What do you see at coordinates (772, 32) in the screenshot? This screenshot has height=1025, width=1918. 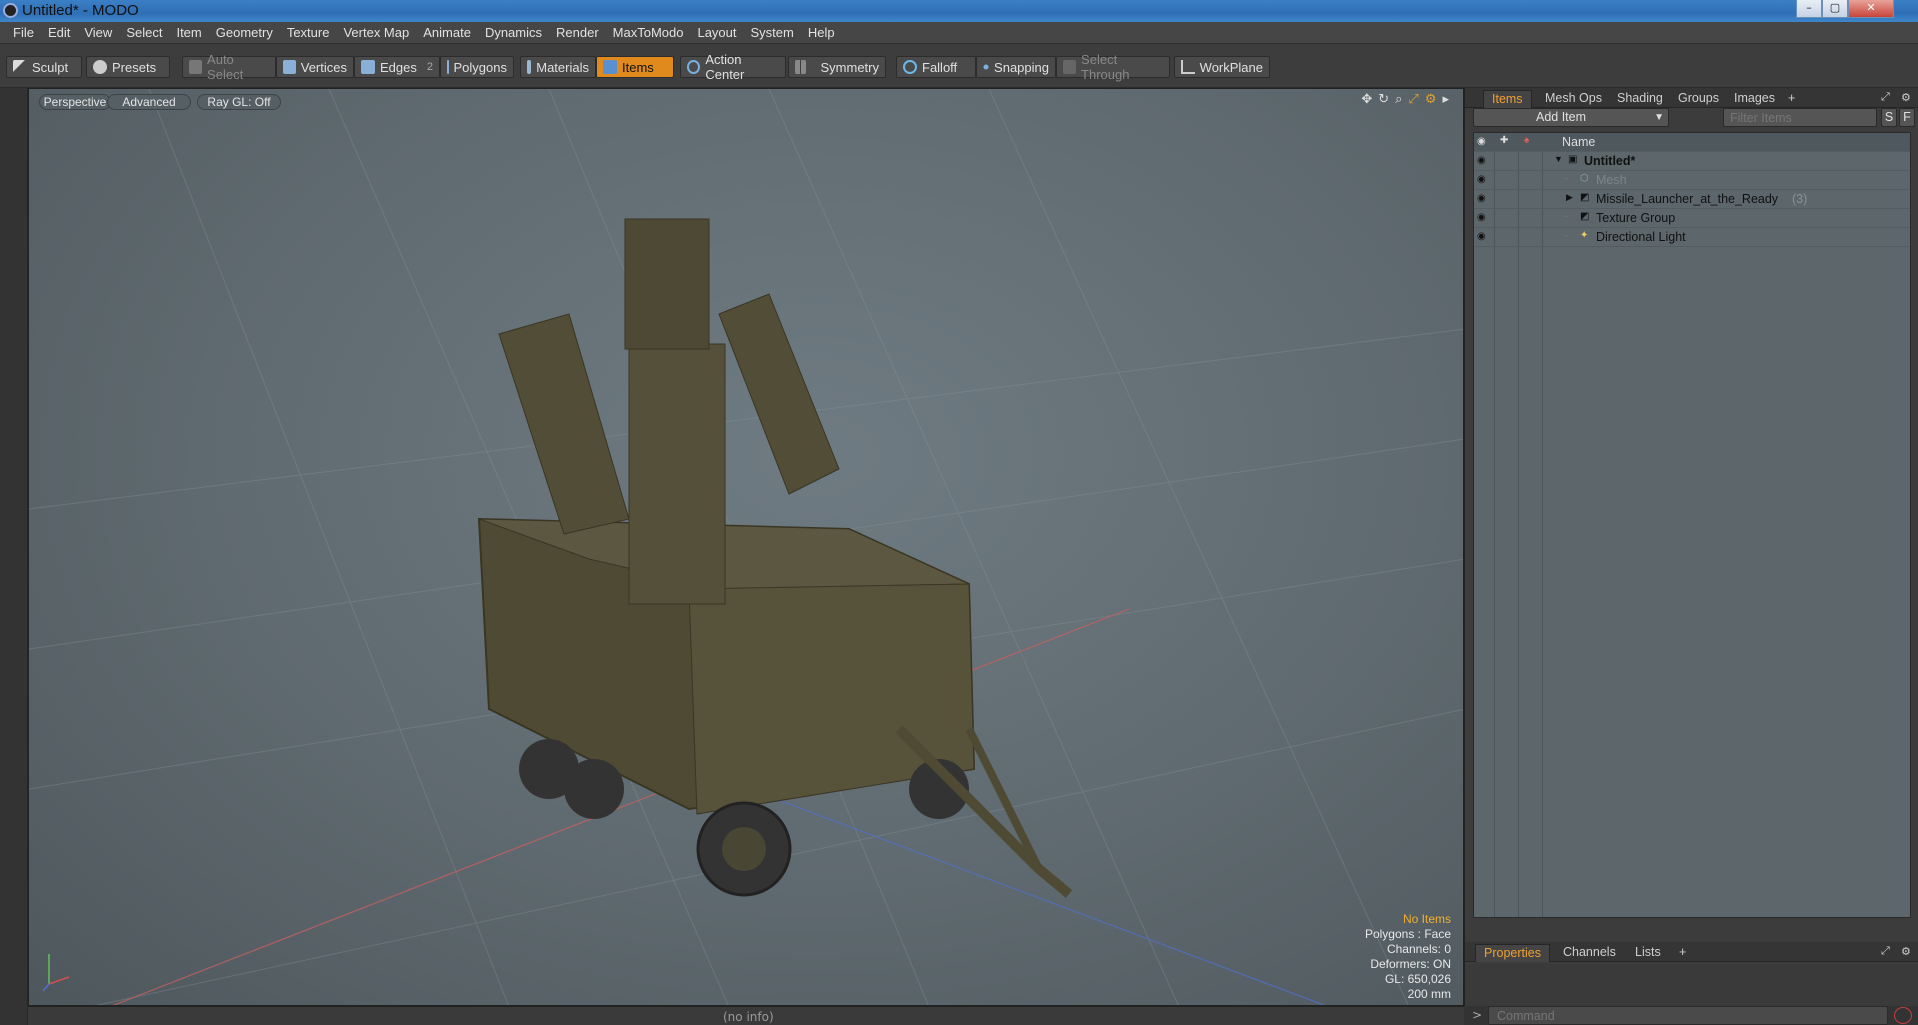 I see `menu-system: System` at bounding box center [772, 32].